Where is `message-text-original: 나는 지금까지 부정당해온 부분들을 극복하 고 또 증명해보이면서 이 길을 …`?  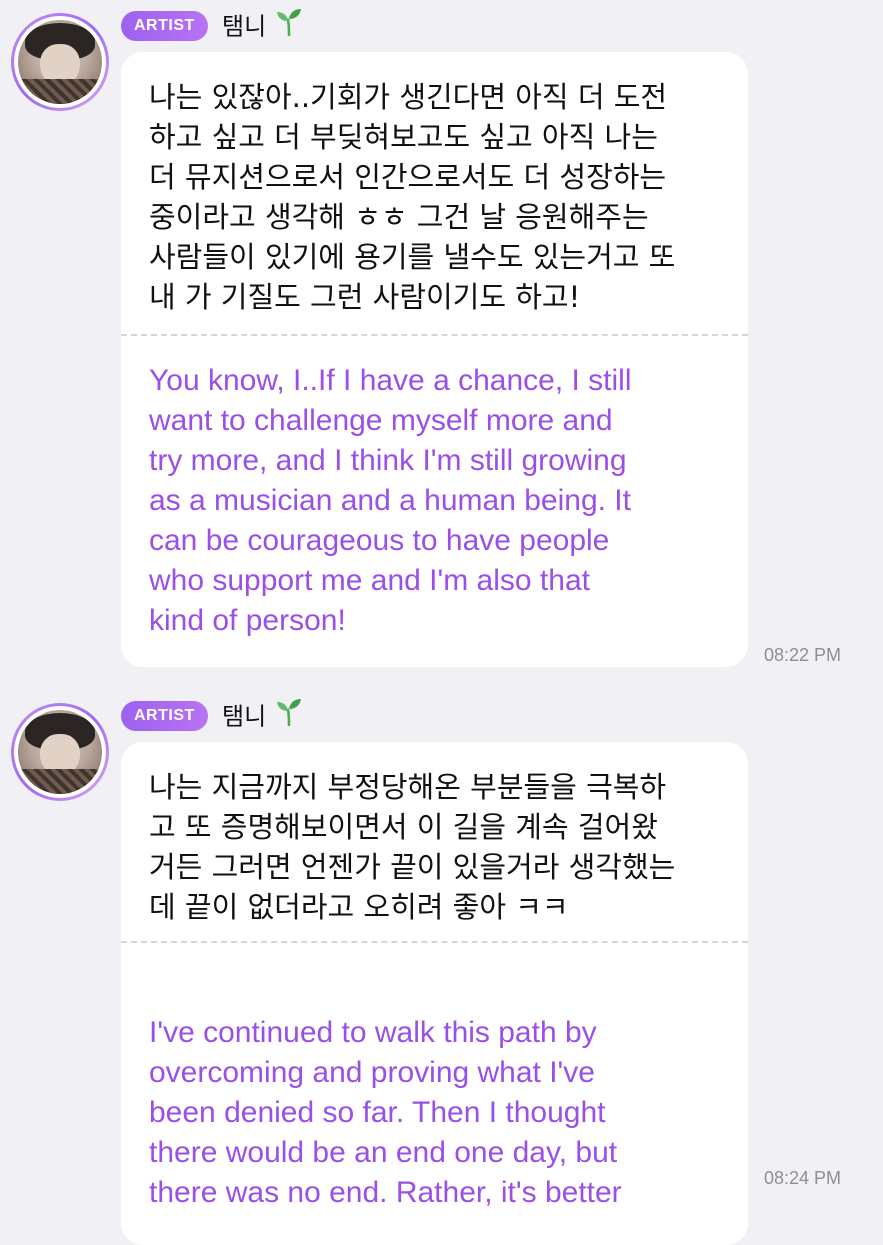 message-text-original: 나는 지금까지 부정당해온 부분들을 극복하 고 또 증명해보이면서 이 길을 … is located at coordinates (412, 847).